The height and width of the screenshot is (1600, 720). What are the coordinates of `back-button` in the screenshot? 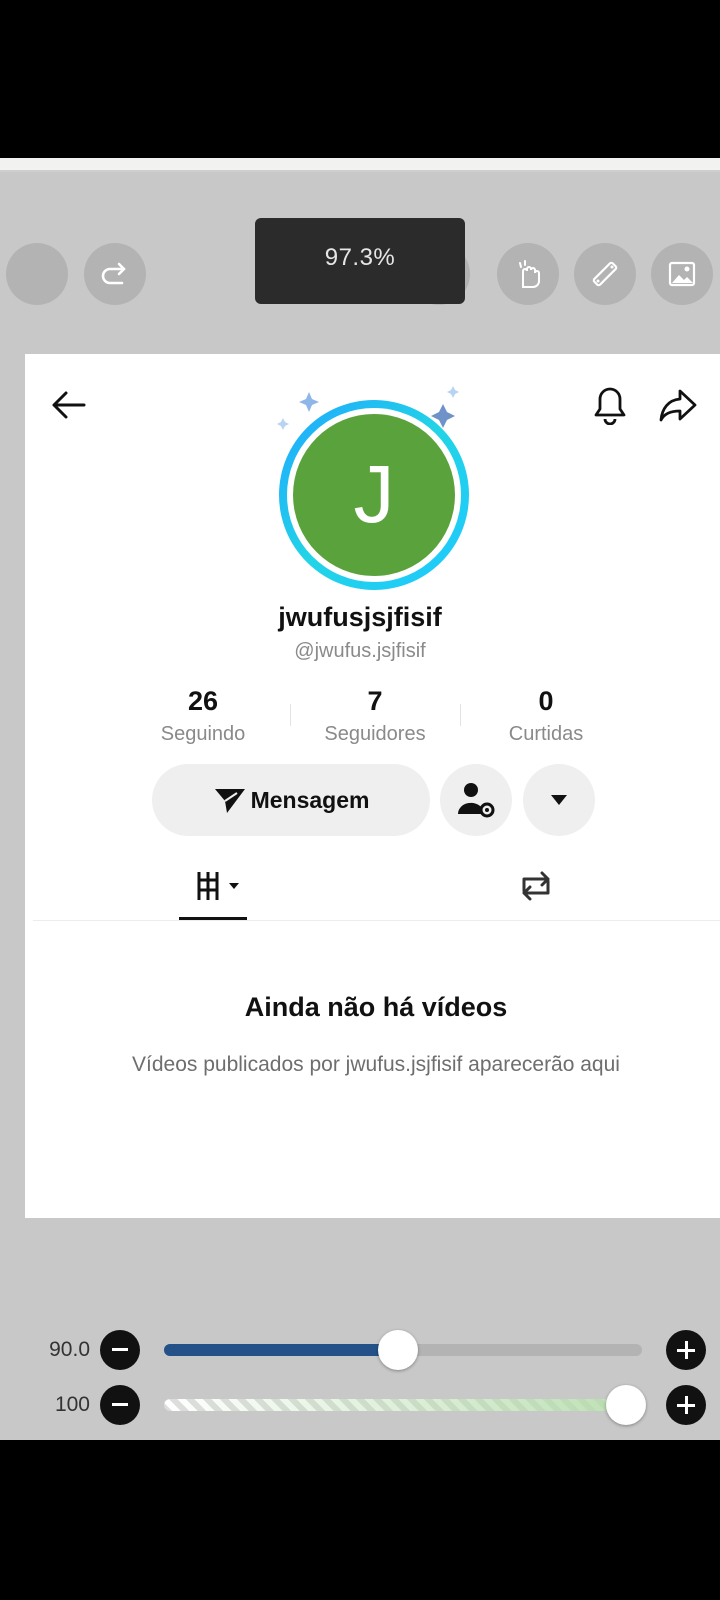 It's located at (68, 405).